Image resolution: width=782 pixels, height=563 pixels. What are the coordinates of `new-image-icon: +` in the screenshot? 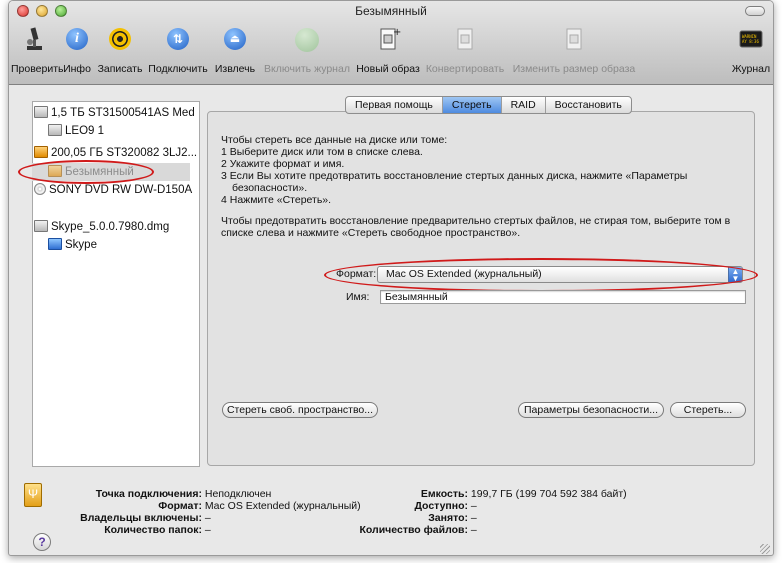 It's located at (388, 39).